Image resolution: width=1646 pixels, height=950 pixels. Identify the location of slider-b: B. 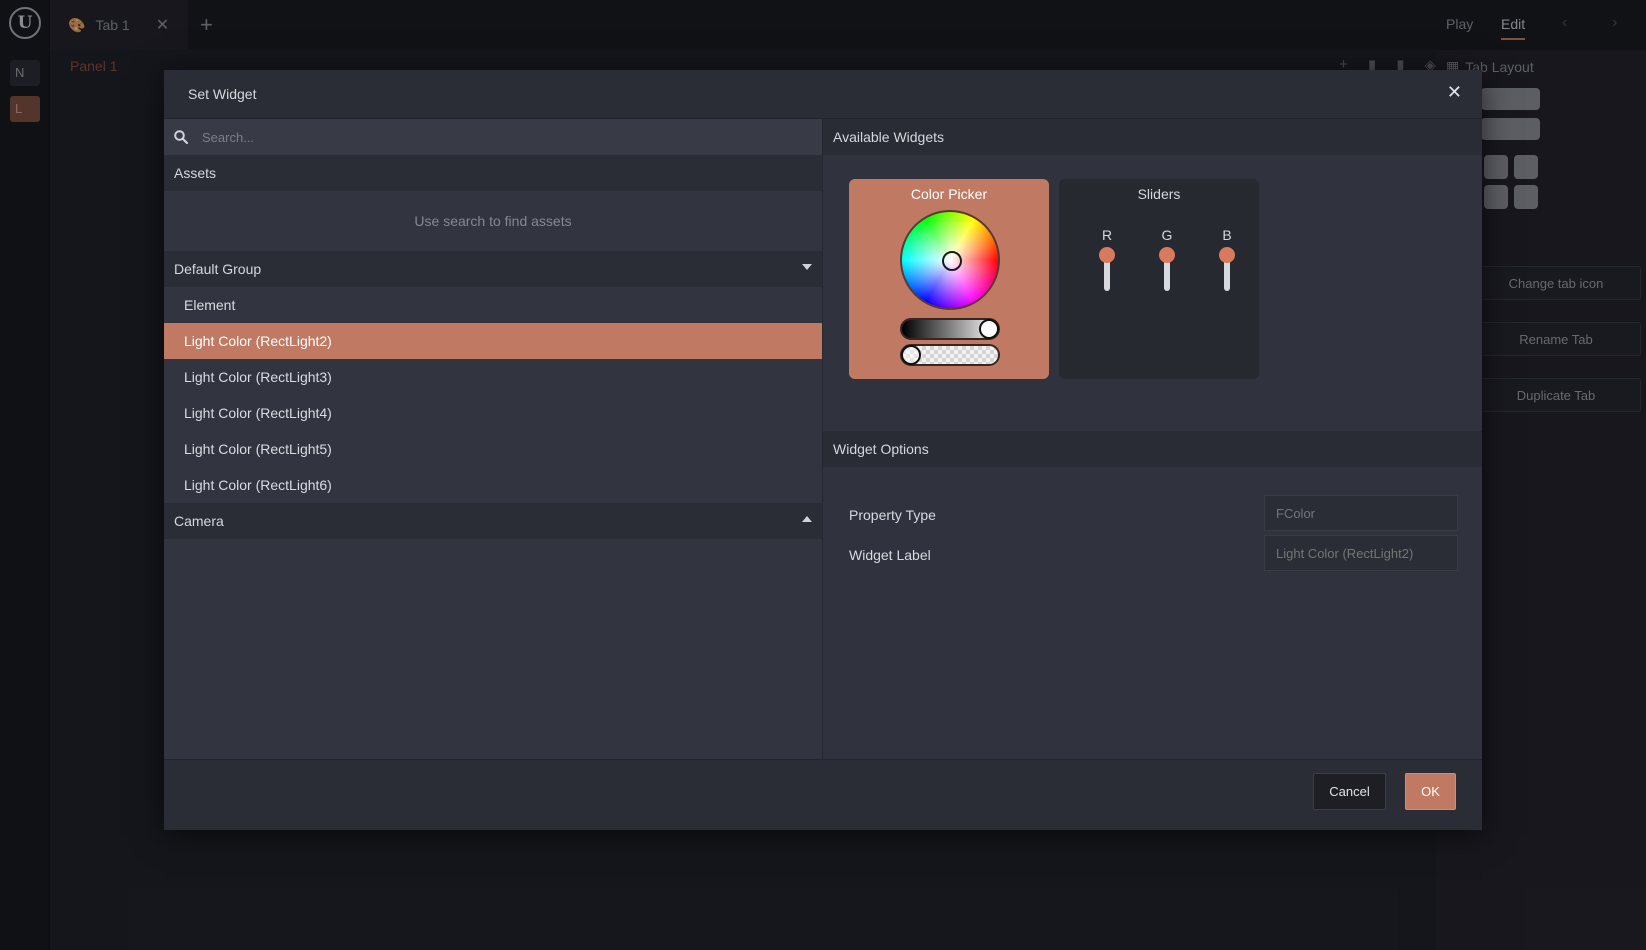
(1227, 259).